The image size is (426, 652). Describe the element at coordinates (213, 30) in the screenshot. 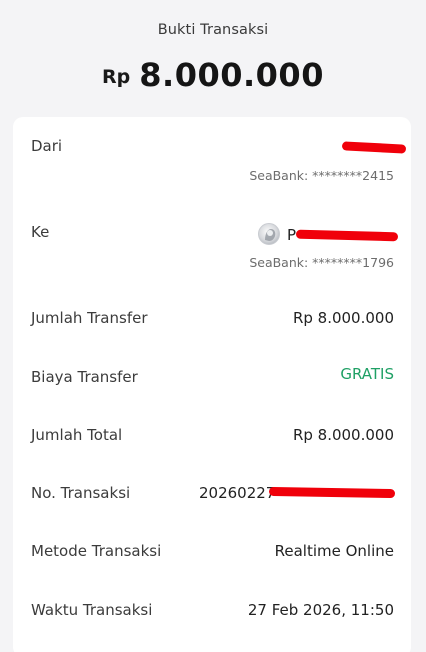

I see `page-title: Bukti Transaksi` at that location.